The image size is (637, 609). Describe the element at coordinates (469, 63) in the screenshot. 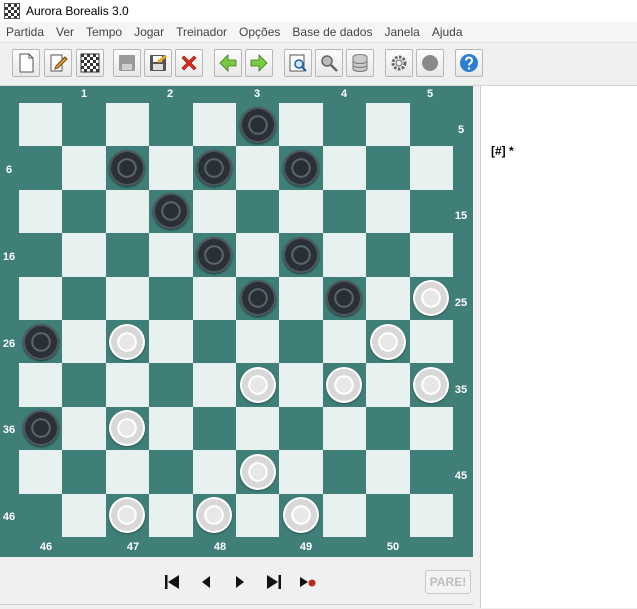

I see `help-button` at that location.